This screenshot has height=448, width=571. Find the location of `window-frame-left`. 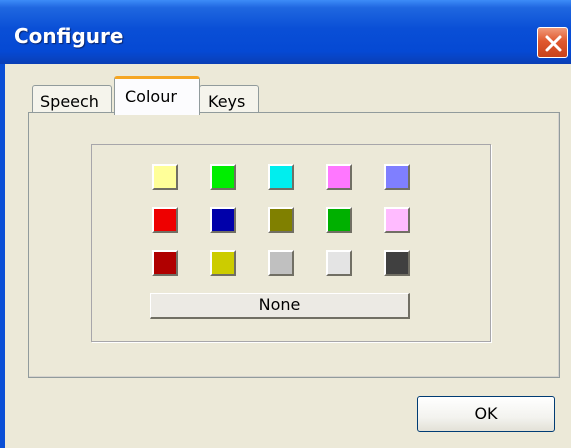

window-frame-left is located at coordinates (2, 256).